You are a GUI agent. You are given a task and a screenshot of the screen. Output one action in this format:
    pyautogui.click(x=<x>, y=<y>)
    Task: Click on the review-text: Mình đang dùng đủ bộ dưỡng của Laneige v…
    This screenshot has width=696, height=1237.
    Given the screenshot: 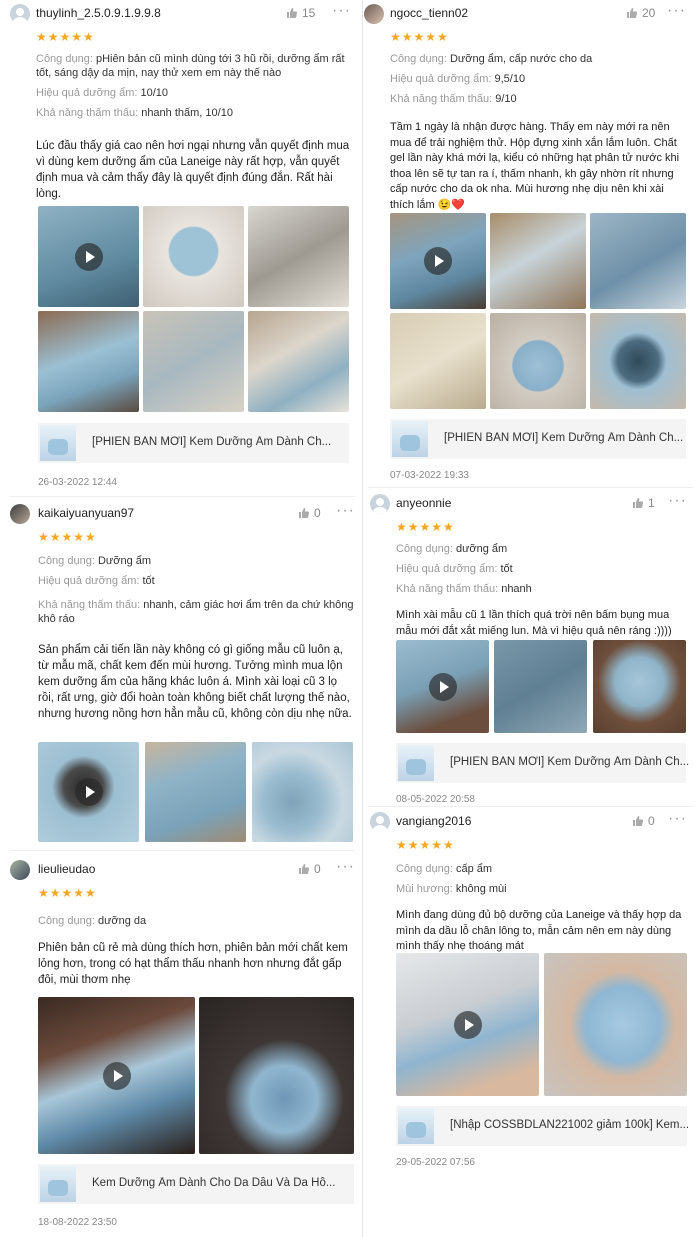 What is the action you would take?
    pyautogui.click(x=539, y=930)
    